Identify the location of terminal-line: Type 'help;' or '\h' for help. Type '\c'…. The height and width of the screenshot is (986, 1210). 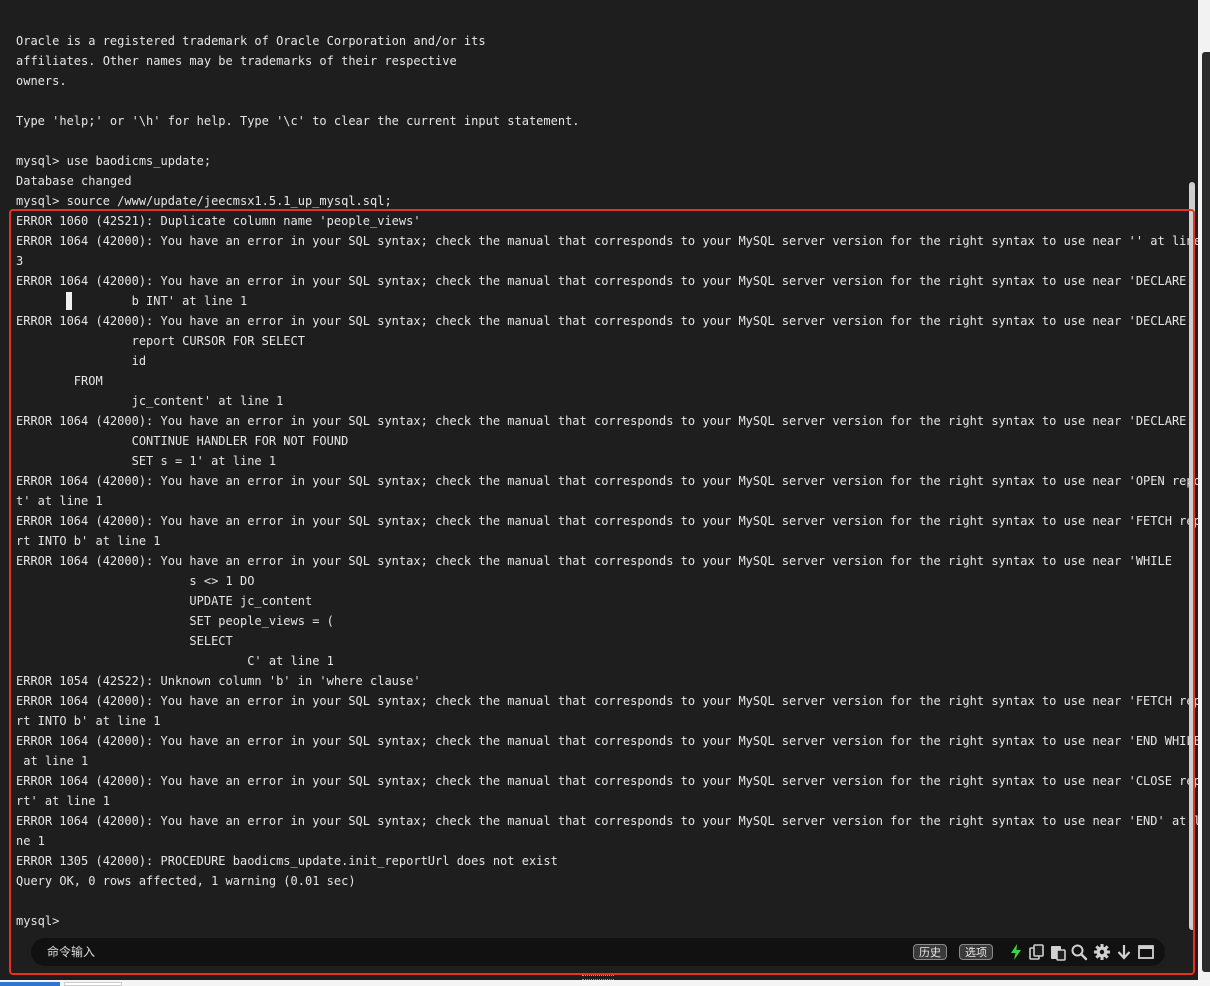
(298, 121).